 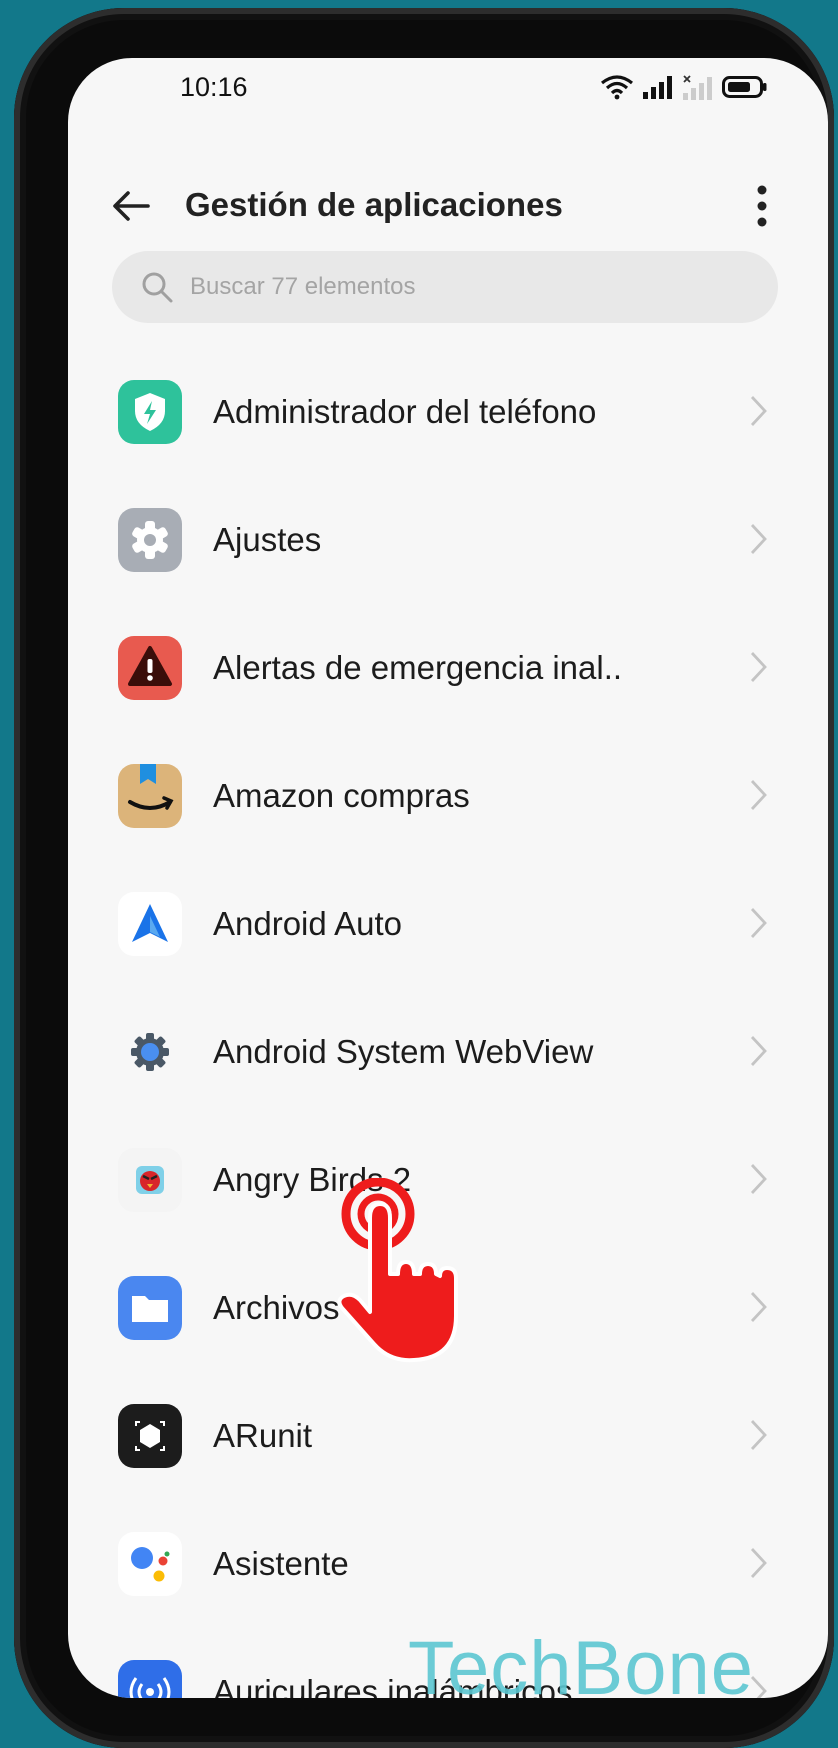 I want to click on status-icons, so click(x=684, y=87).